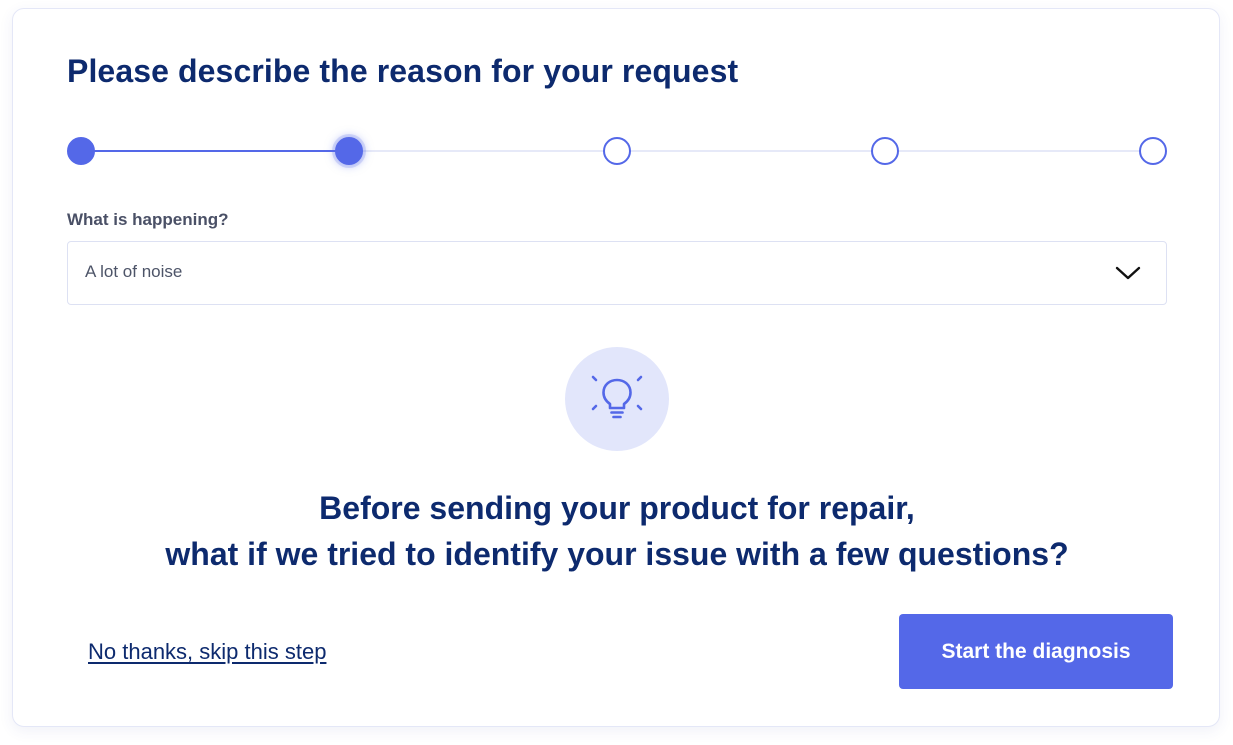 The width and height of the screenshot is (1233, 745). What do you see at coordinates (1036, 651) in the screenshot?
I see `start-diagnosis-button: Start the diagnosis` at bounding box center [1036, 651].